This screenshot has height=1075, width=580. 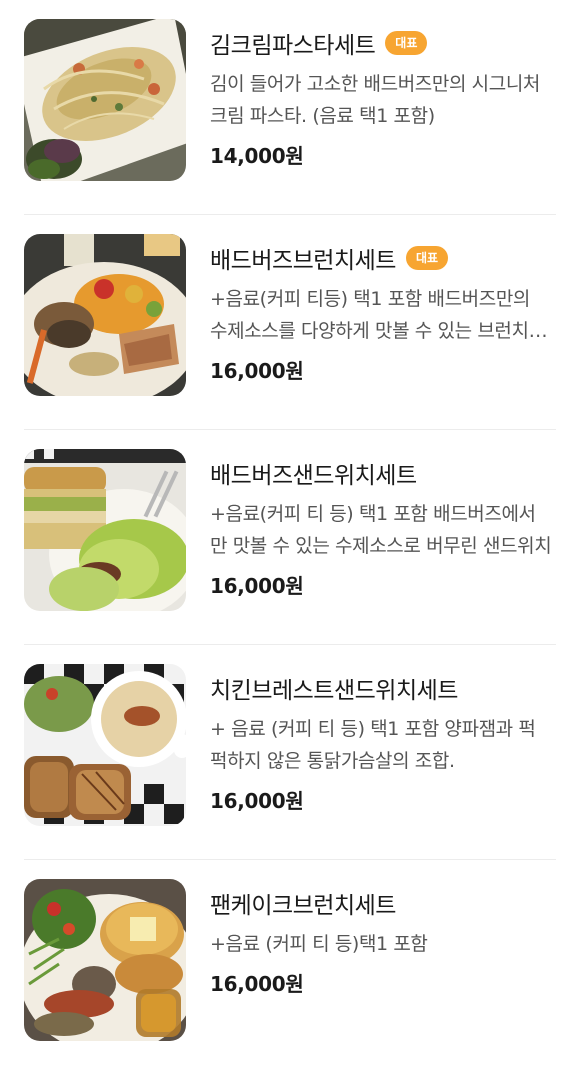 I want to click on chicken-sandwich-soup-photo-graphic, so click(x=105, y=745).